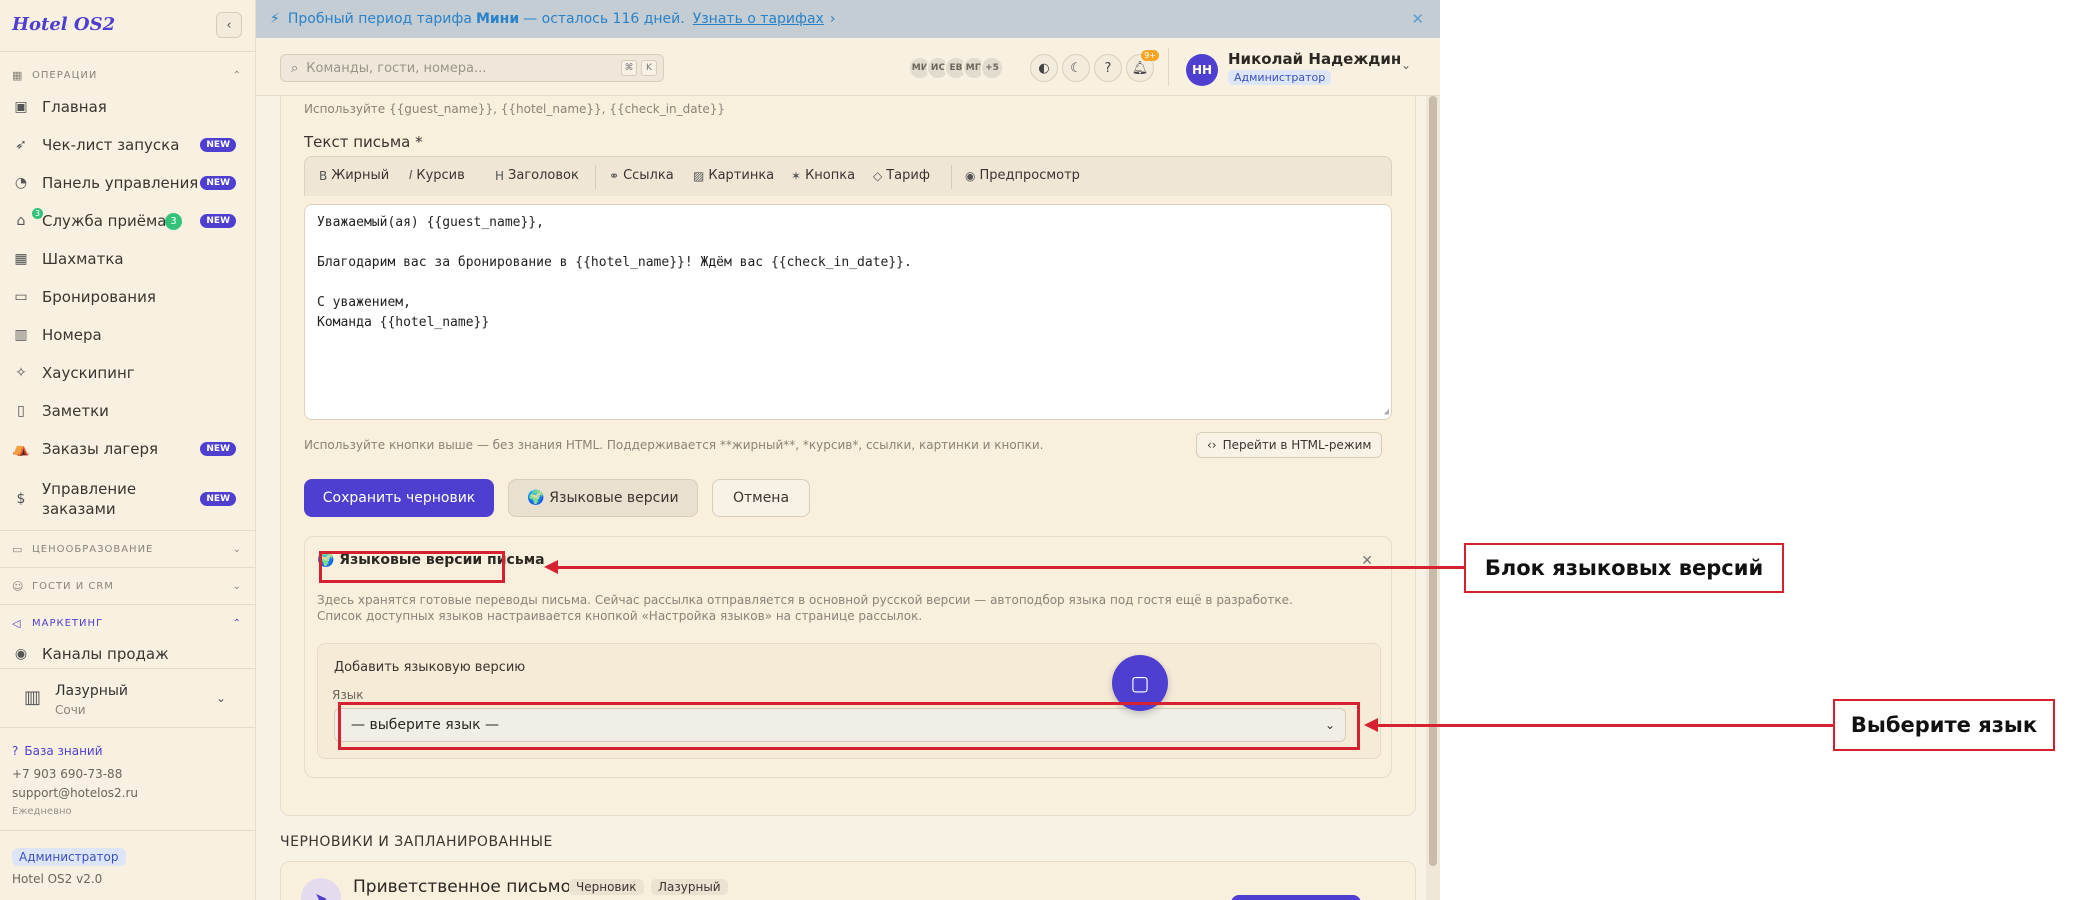 The image size is (2079, 900). I want to click on resize-handle-icon: ◢, so click(1386, 412).